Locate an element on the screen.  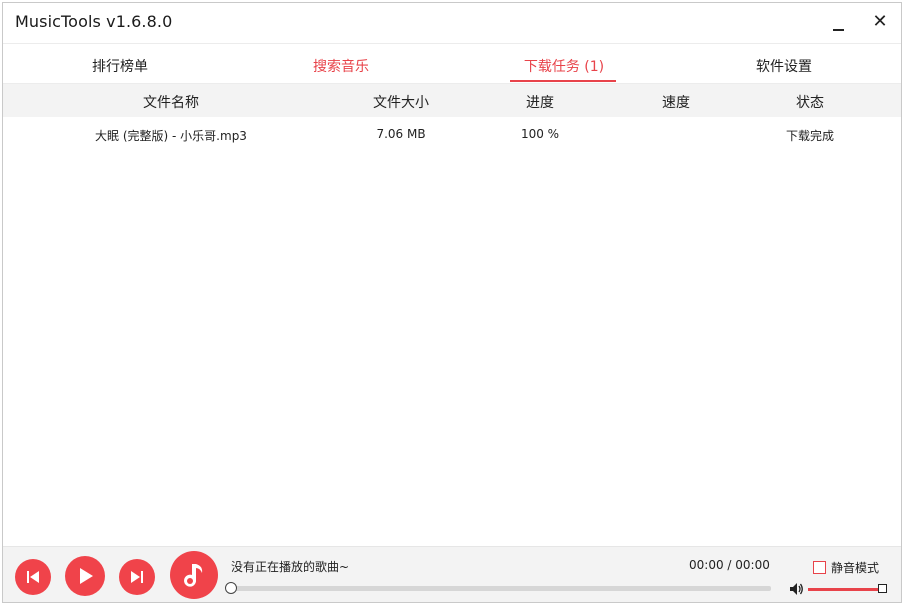
tab-search-music: 搜索音乐 is located at coordinates (341, 66).